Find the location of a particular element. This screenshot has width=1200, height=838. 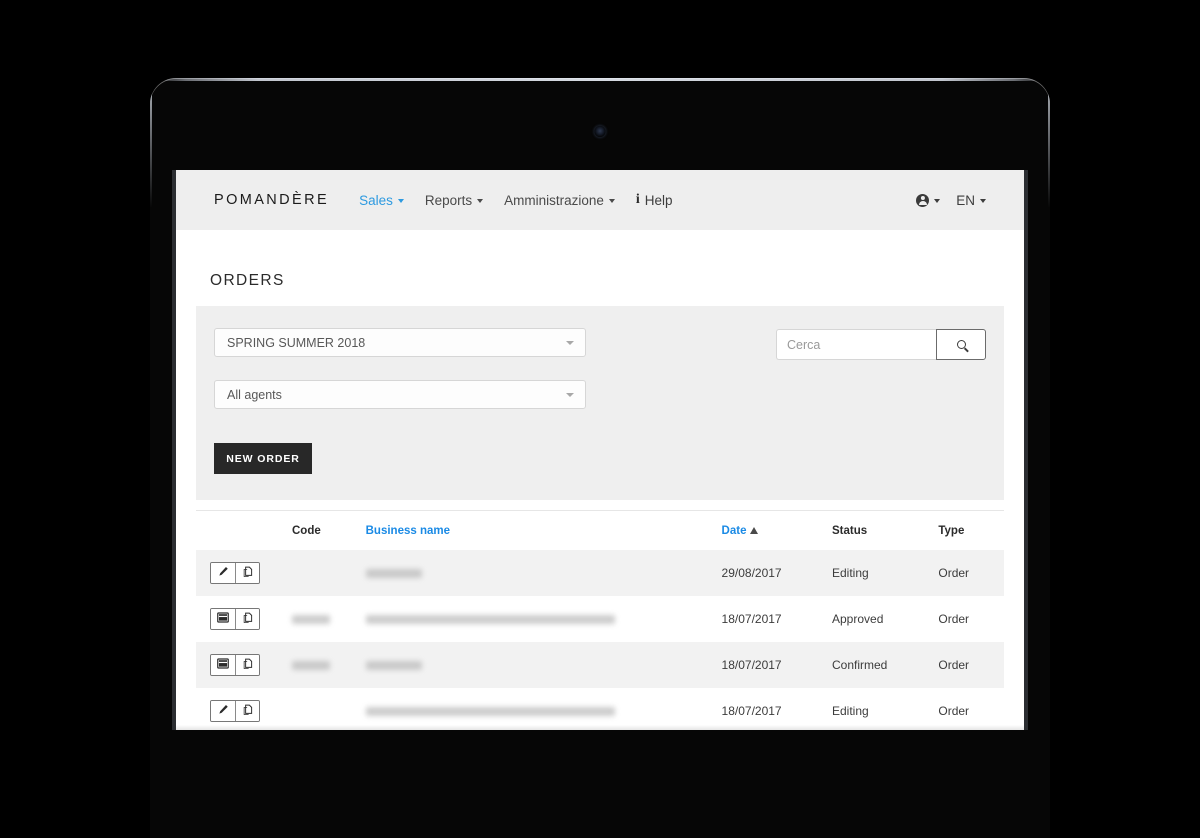

nav-item-reports: Reports is located at coordinates (454, 200).